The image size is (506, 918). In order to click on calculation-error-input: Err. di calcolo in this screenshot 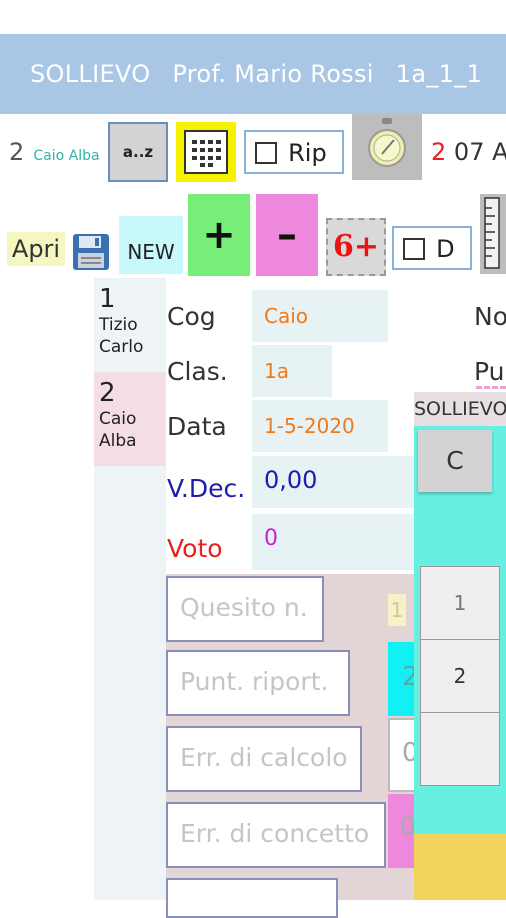, I will do `click(264, 759)`.